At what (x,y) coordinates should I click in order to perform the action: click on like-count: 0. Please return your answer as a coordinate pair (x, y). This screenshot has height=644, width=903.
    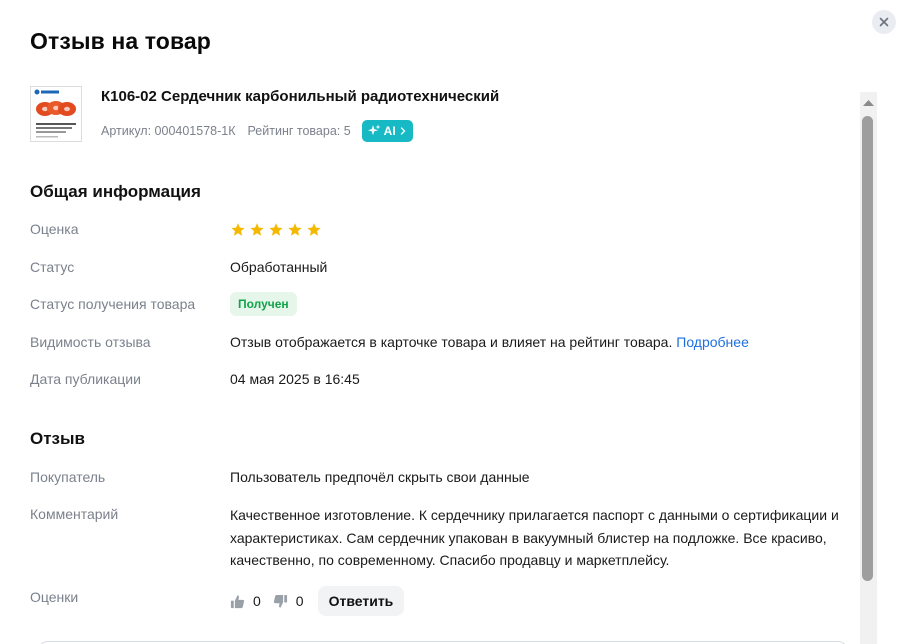
    Looking at the image, I should click on (257, 601).